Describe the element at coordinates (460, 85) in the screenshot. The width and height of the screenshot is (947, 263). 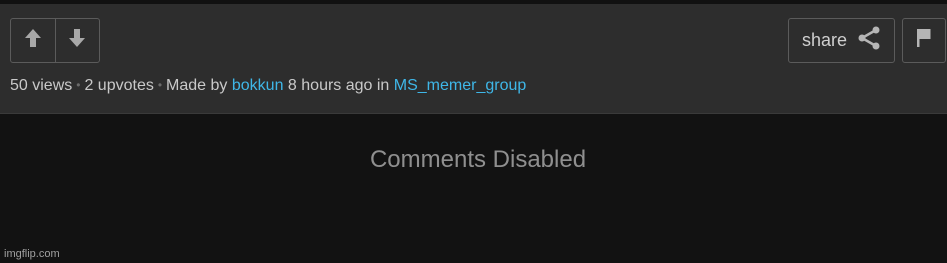
I see `group-link: MS_memer_group` at that location.